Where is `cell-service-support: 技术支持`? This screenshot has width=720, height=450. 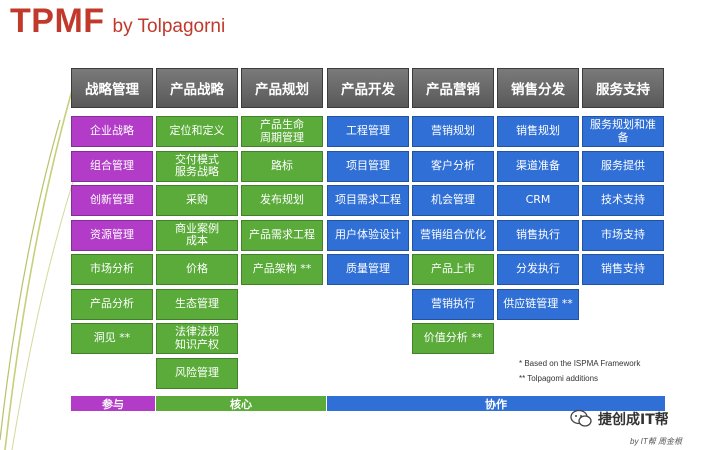
cell-service-support: 技术支持 is located at coordinates (623, 200).